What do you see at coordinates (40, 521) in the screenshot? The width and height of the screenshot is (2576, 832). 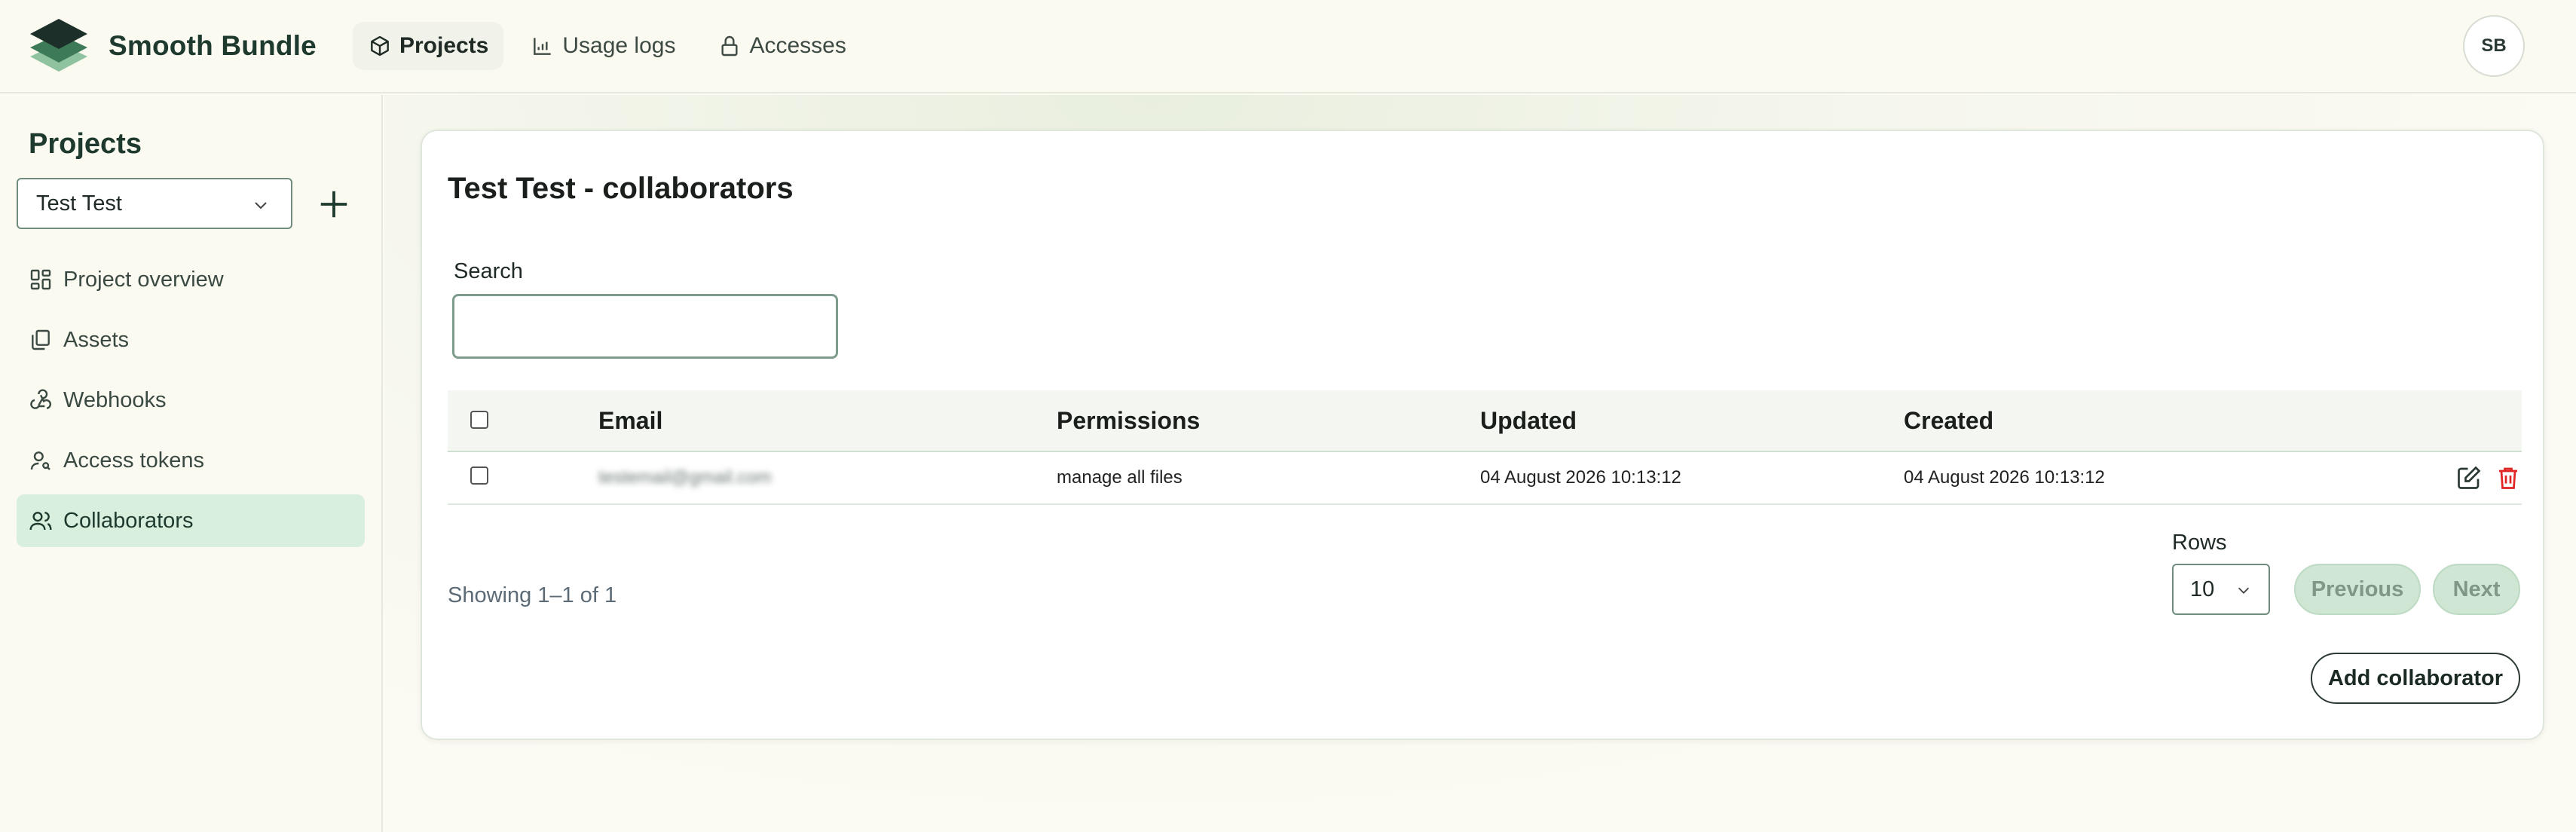 I see `users-icon` at bounding box center [40, 521].